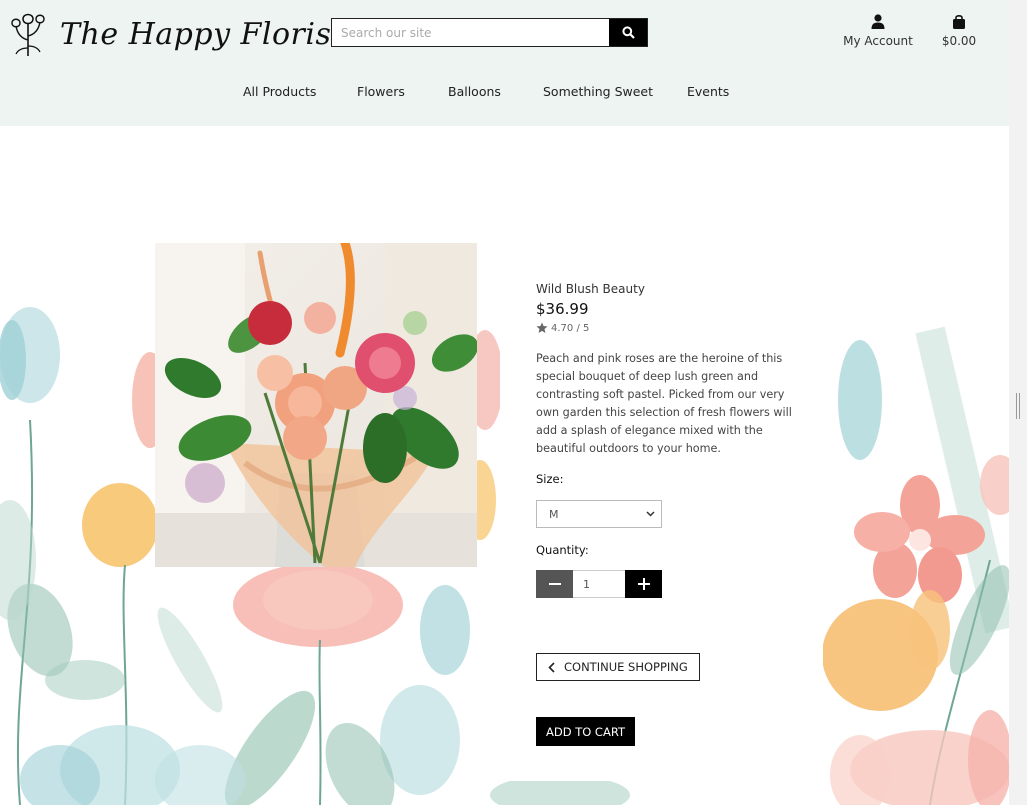 The image size is (1027, 805). Describe the element at coordinates (202, 34) in the screenshot. I see `logo-text: The Happy Florist` at that location.